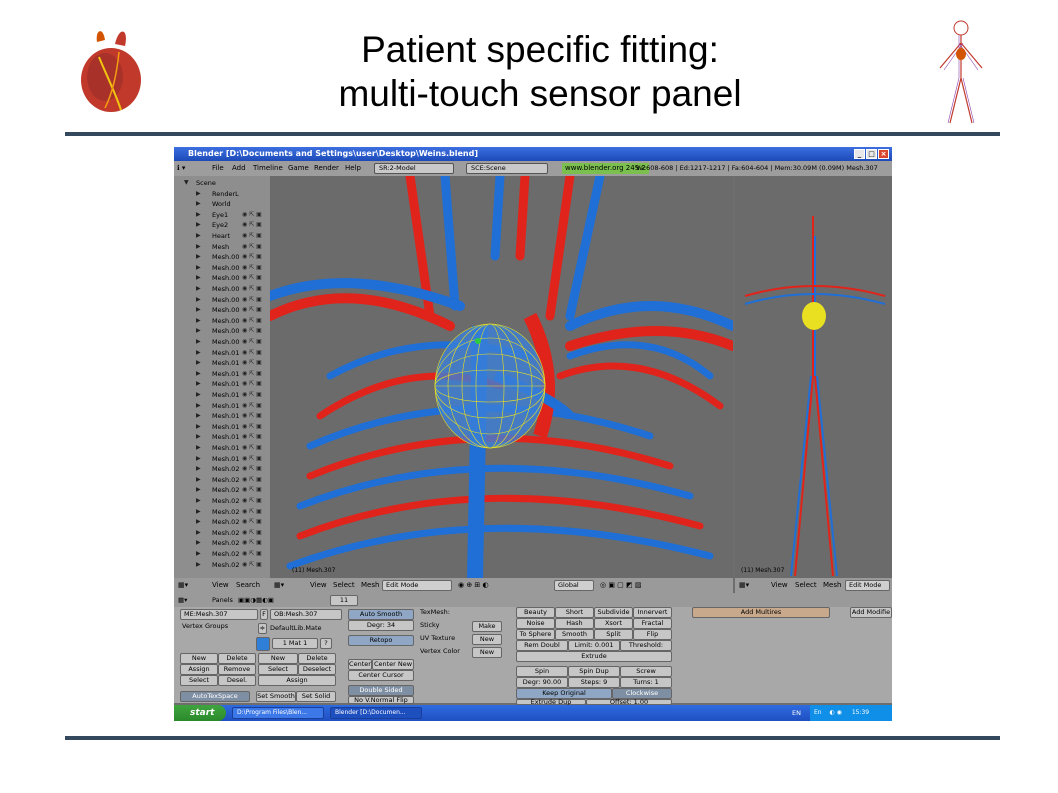 The image size is (1058, 793). I want to click on uv-texture-new-button: New, so click(487, 639).